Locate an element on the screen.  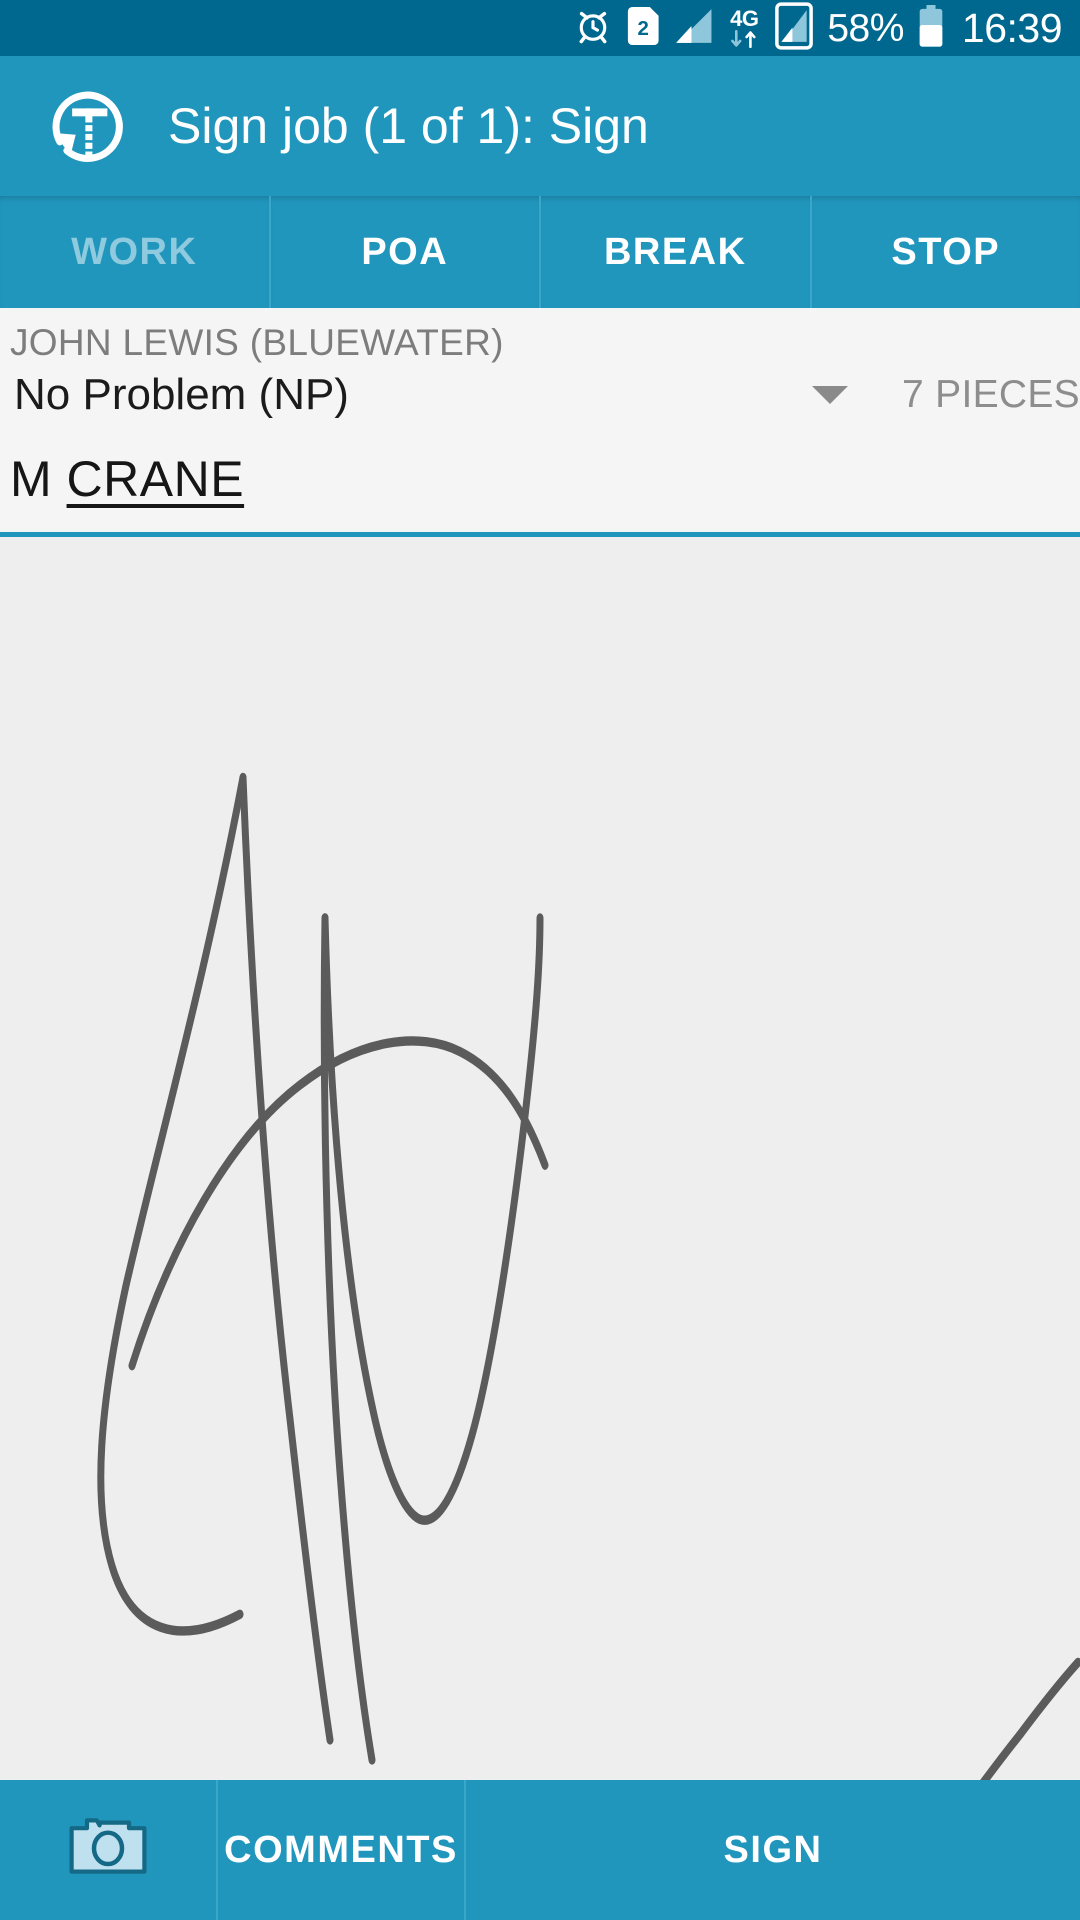
bottom-action-bar: COMMENTS SIGN is located at coordinates (540, 1850).